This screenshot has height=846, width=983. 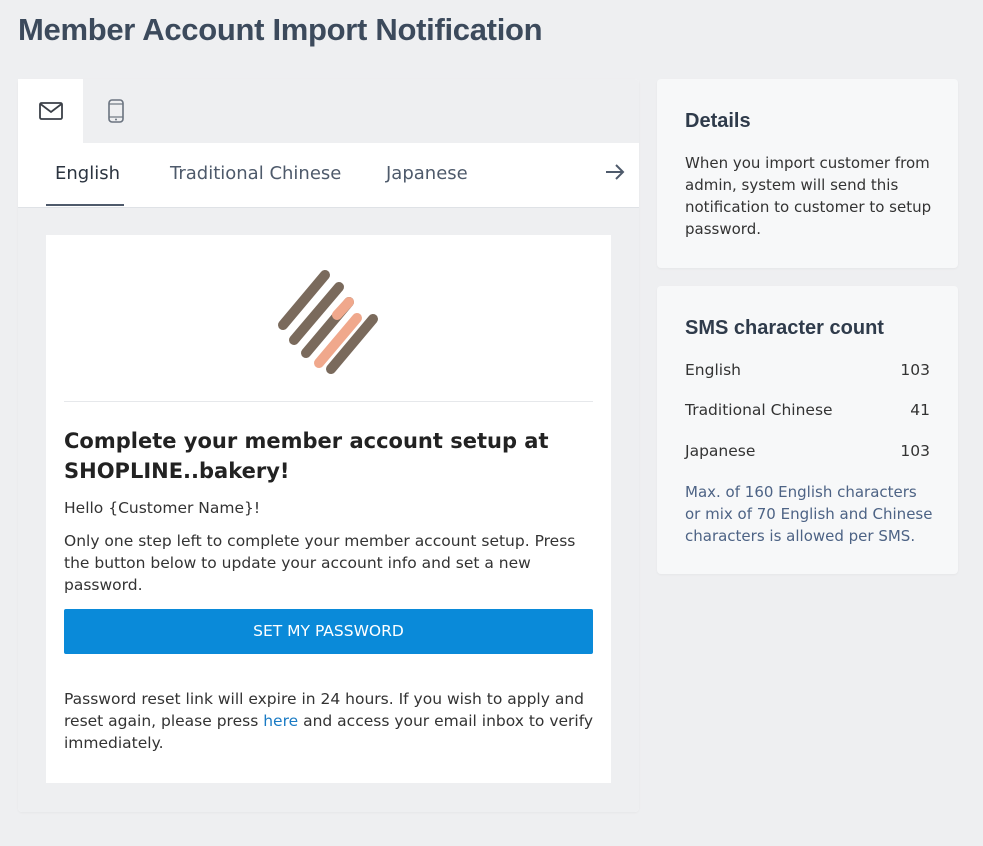 What do you see at coordinates (759, 410) in the screenshot?
I see `sms-count-language: Traditional Chinese` at bounding box center [759, 410].